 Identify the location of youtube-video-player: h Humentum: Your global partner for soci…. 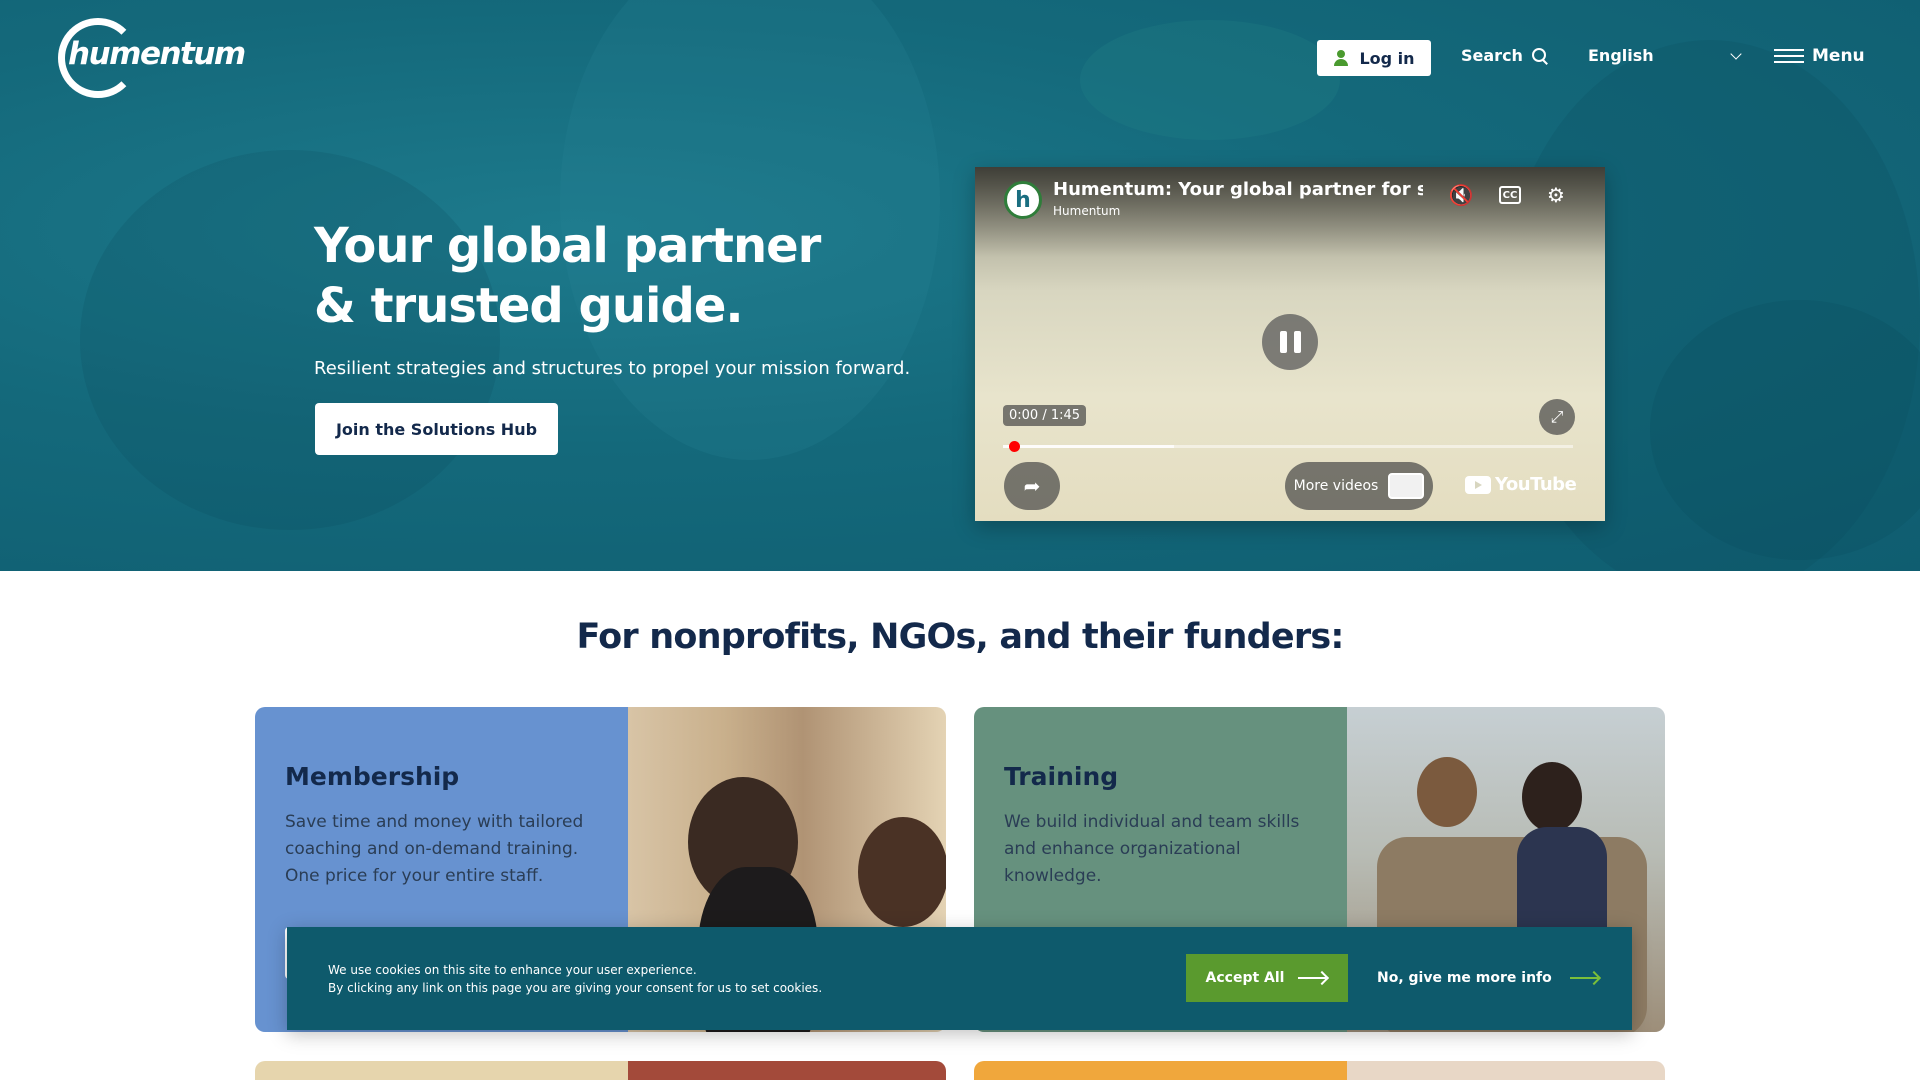
(1290, 344).